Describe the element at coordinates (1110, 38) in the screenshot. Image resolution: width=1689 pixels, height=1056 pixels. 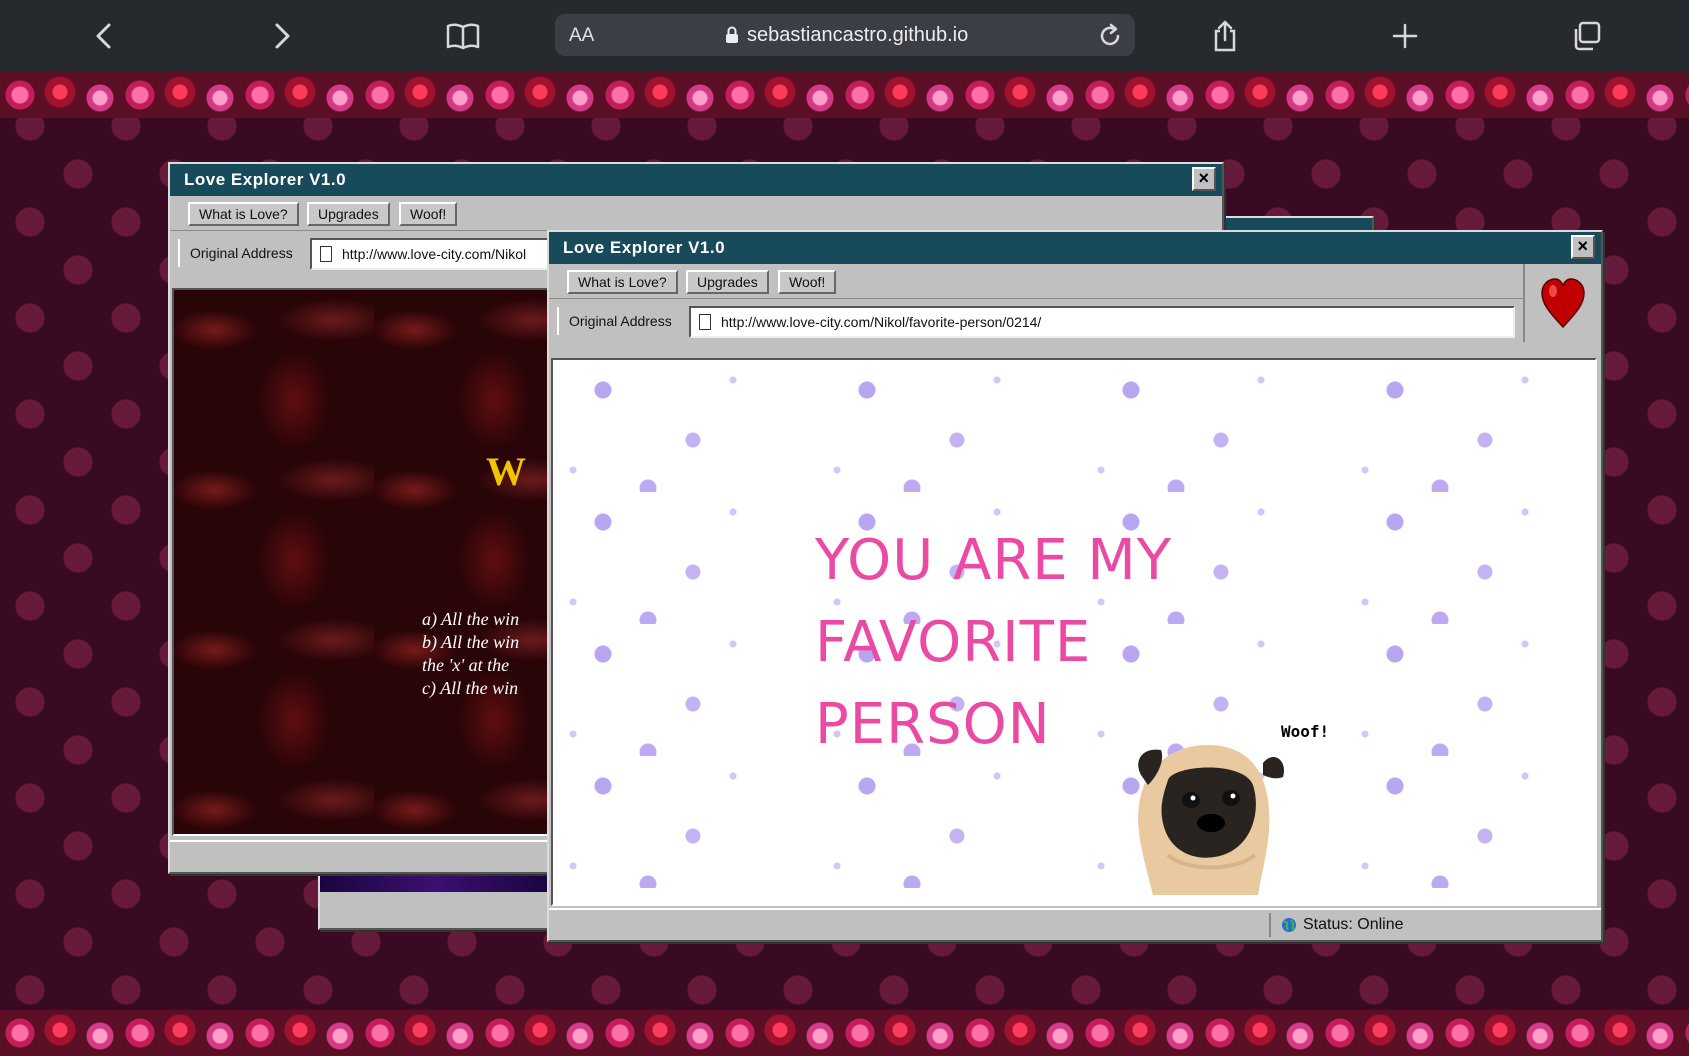
I see `reload-icon` at that location.